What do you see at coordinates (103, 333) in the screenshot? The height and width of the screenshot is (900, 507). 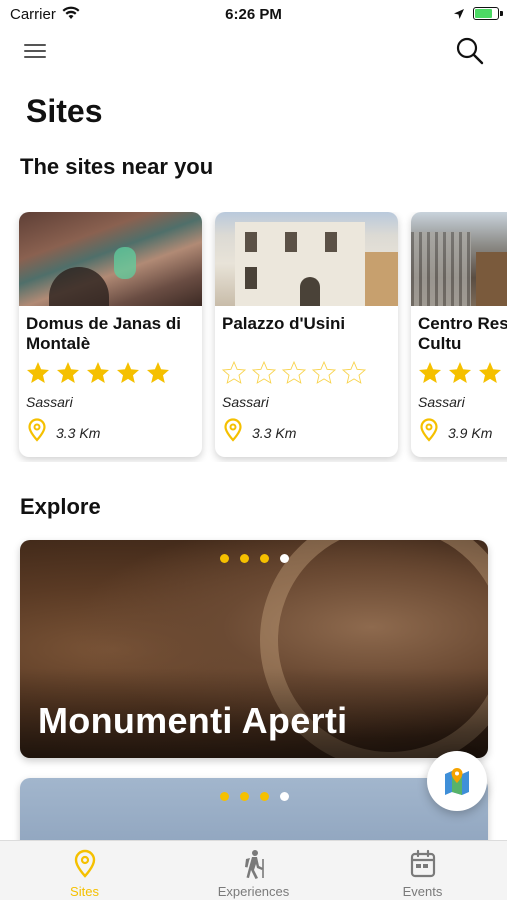 I see `site-name: Domus de Janas di Montalè` at bounding box center [103, 333].